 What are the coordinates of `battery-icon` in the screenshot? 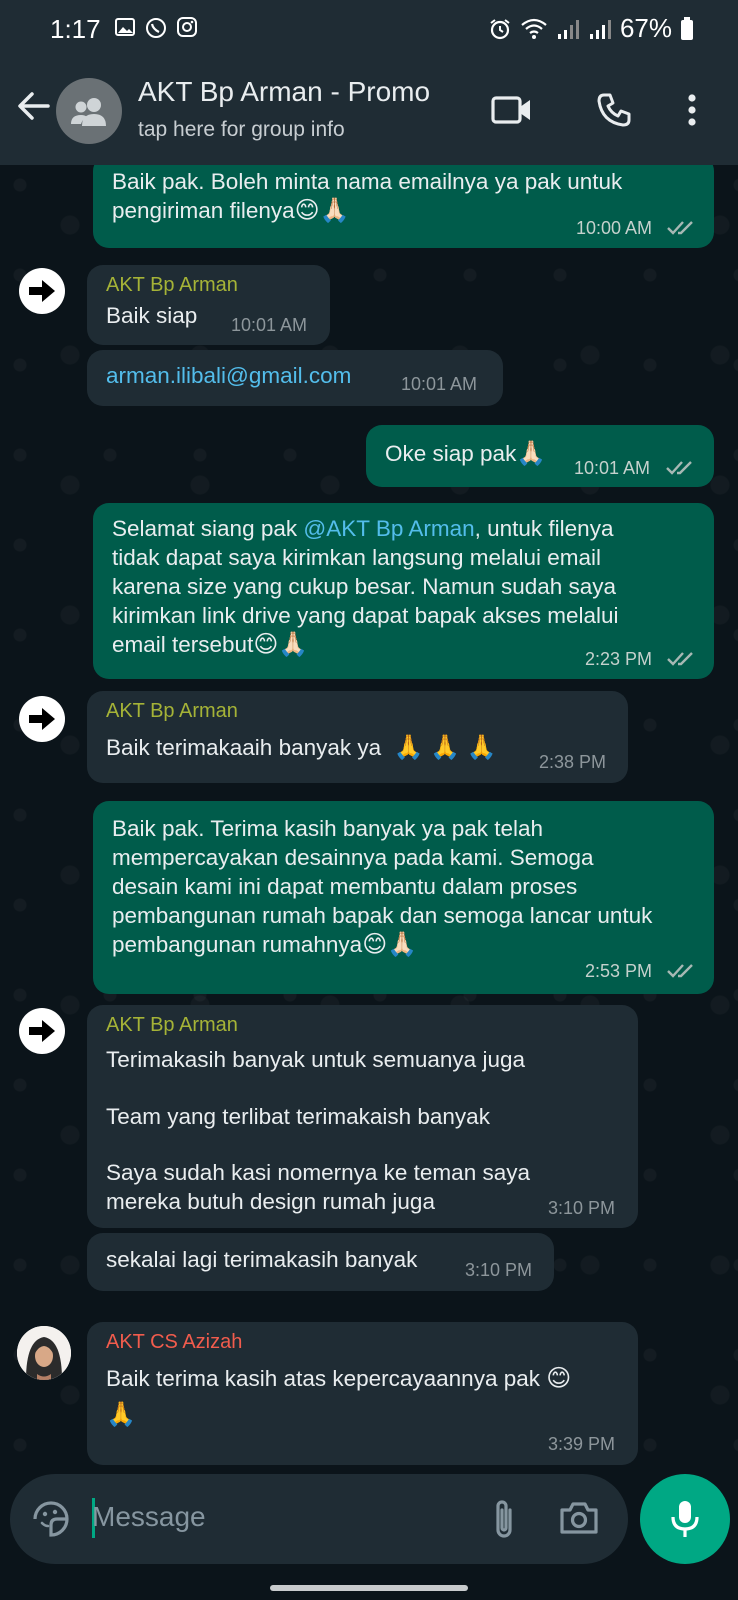 It's located at (687, 28).